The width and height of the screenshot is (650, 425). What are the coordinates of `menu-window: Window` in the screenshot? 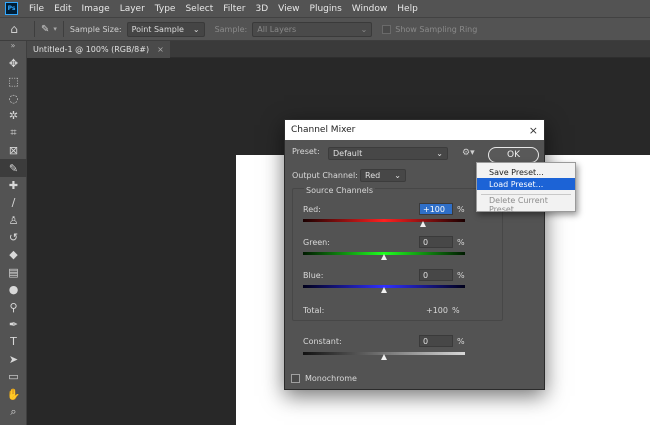 It's located at (370, 9).